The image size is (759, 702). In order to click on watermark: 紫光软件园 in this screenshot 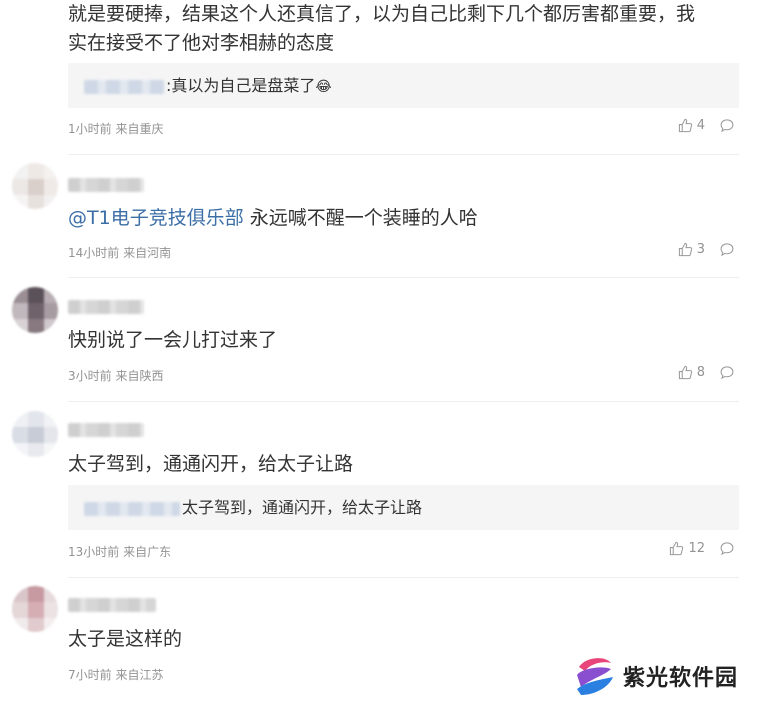, I will do `click(663, 676)`.